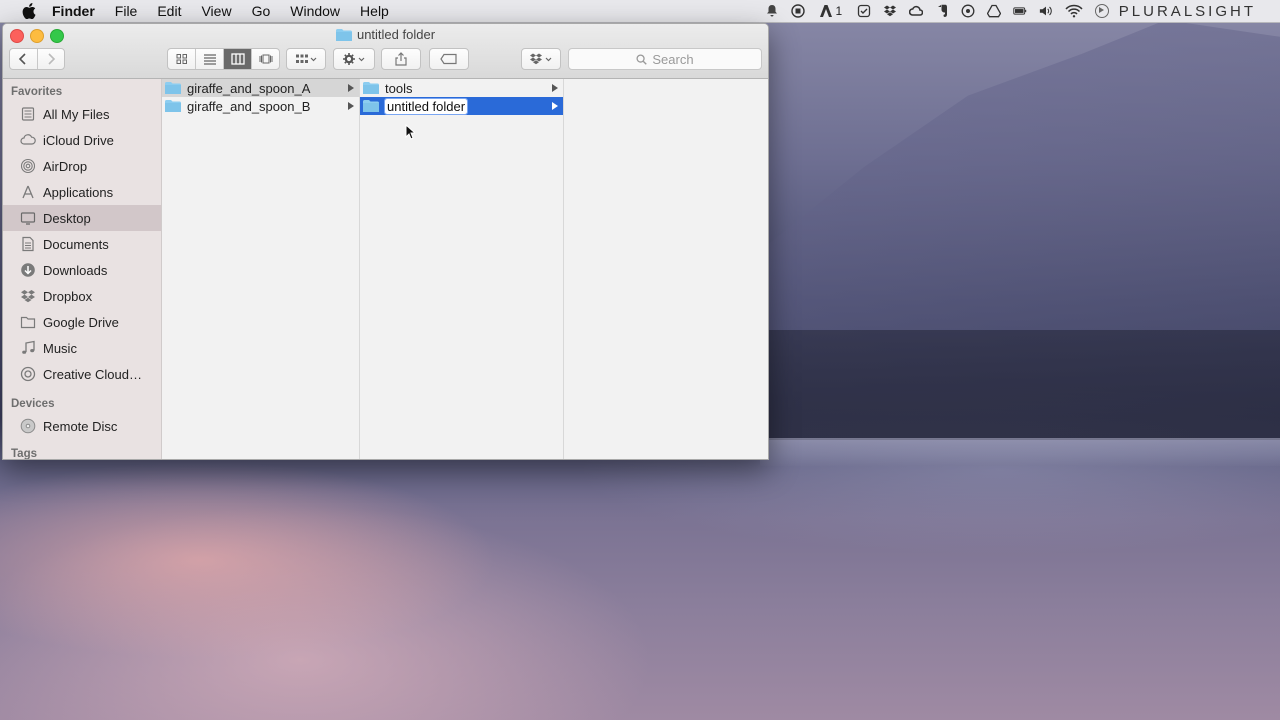 This screenshot has height=720, width=1280. I want to click on evernote-status-icon, so click(942, 11).